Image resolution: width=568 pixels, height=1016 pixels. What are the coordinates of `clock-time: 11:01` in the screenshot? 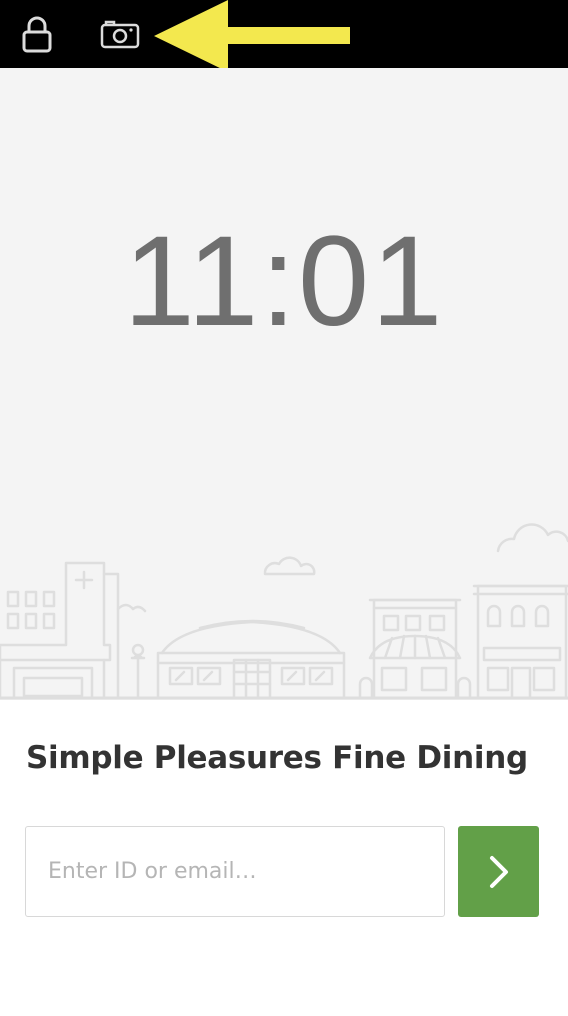 It's located at (284, 281).